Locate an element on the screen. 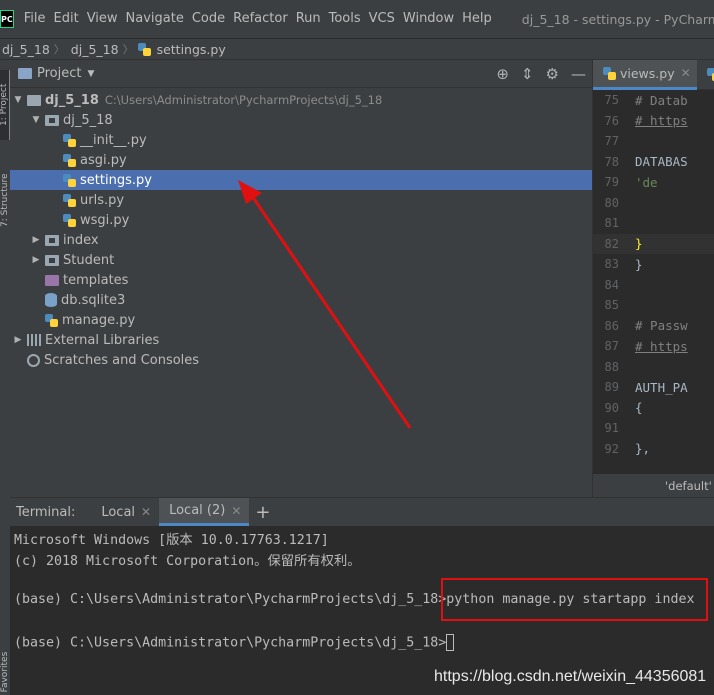  locate-icon: ⊕ is located at coordinates (502, 74).